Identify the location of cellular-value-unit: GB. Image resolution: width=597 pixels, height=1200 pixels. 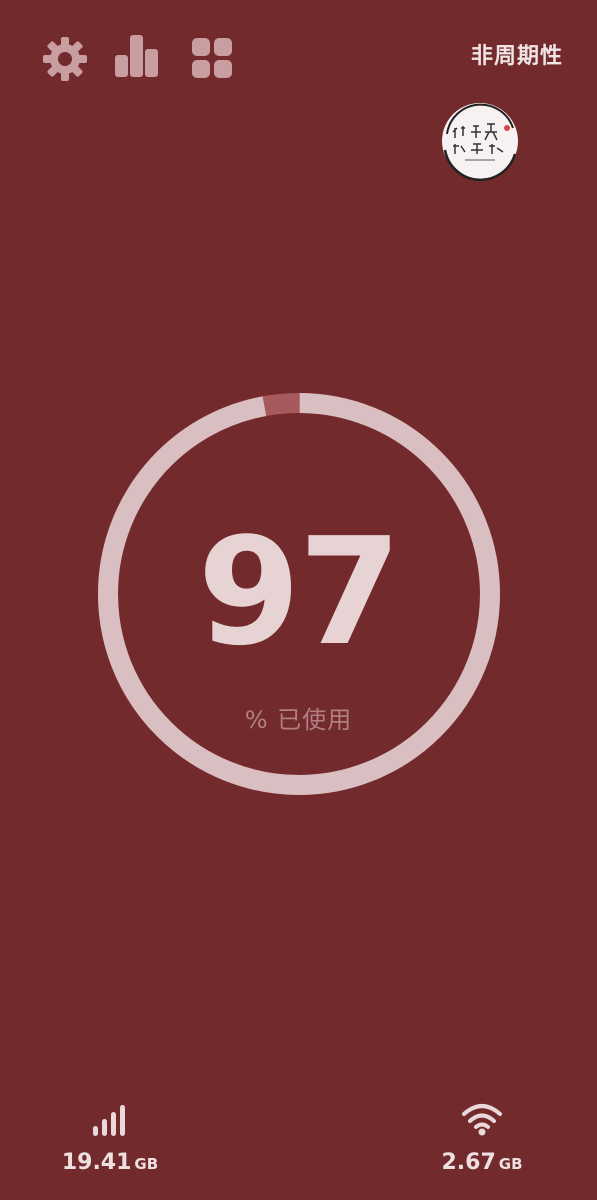
(146, 1164).